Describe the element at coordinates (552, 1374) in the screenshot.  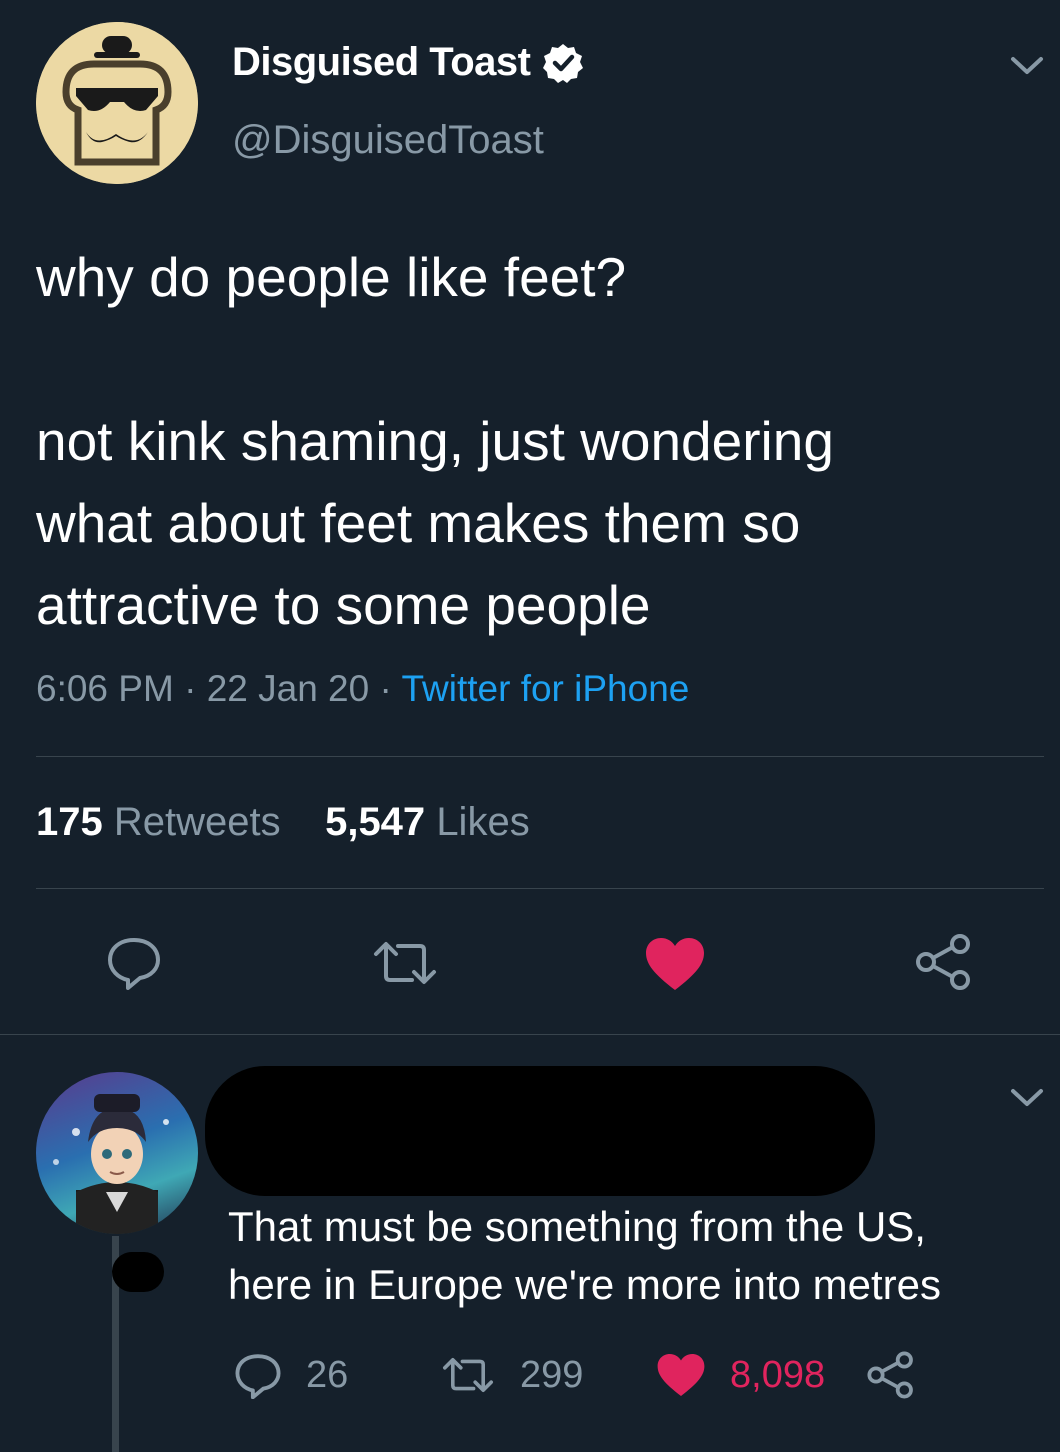
I see `retweet-count: 299` at that location.